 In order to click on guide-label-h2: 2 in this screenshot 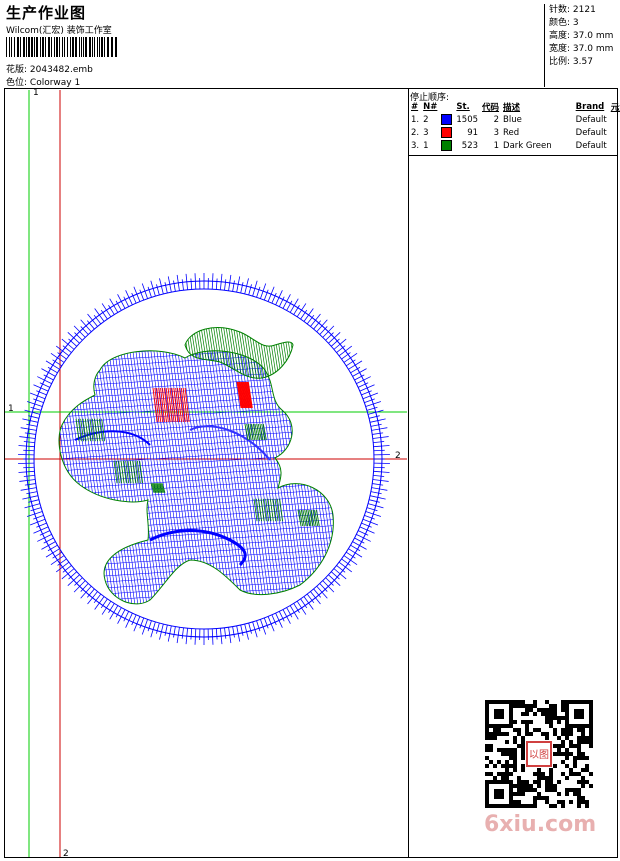, I will do `click(398, 456)`.